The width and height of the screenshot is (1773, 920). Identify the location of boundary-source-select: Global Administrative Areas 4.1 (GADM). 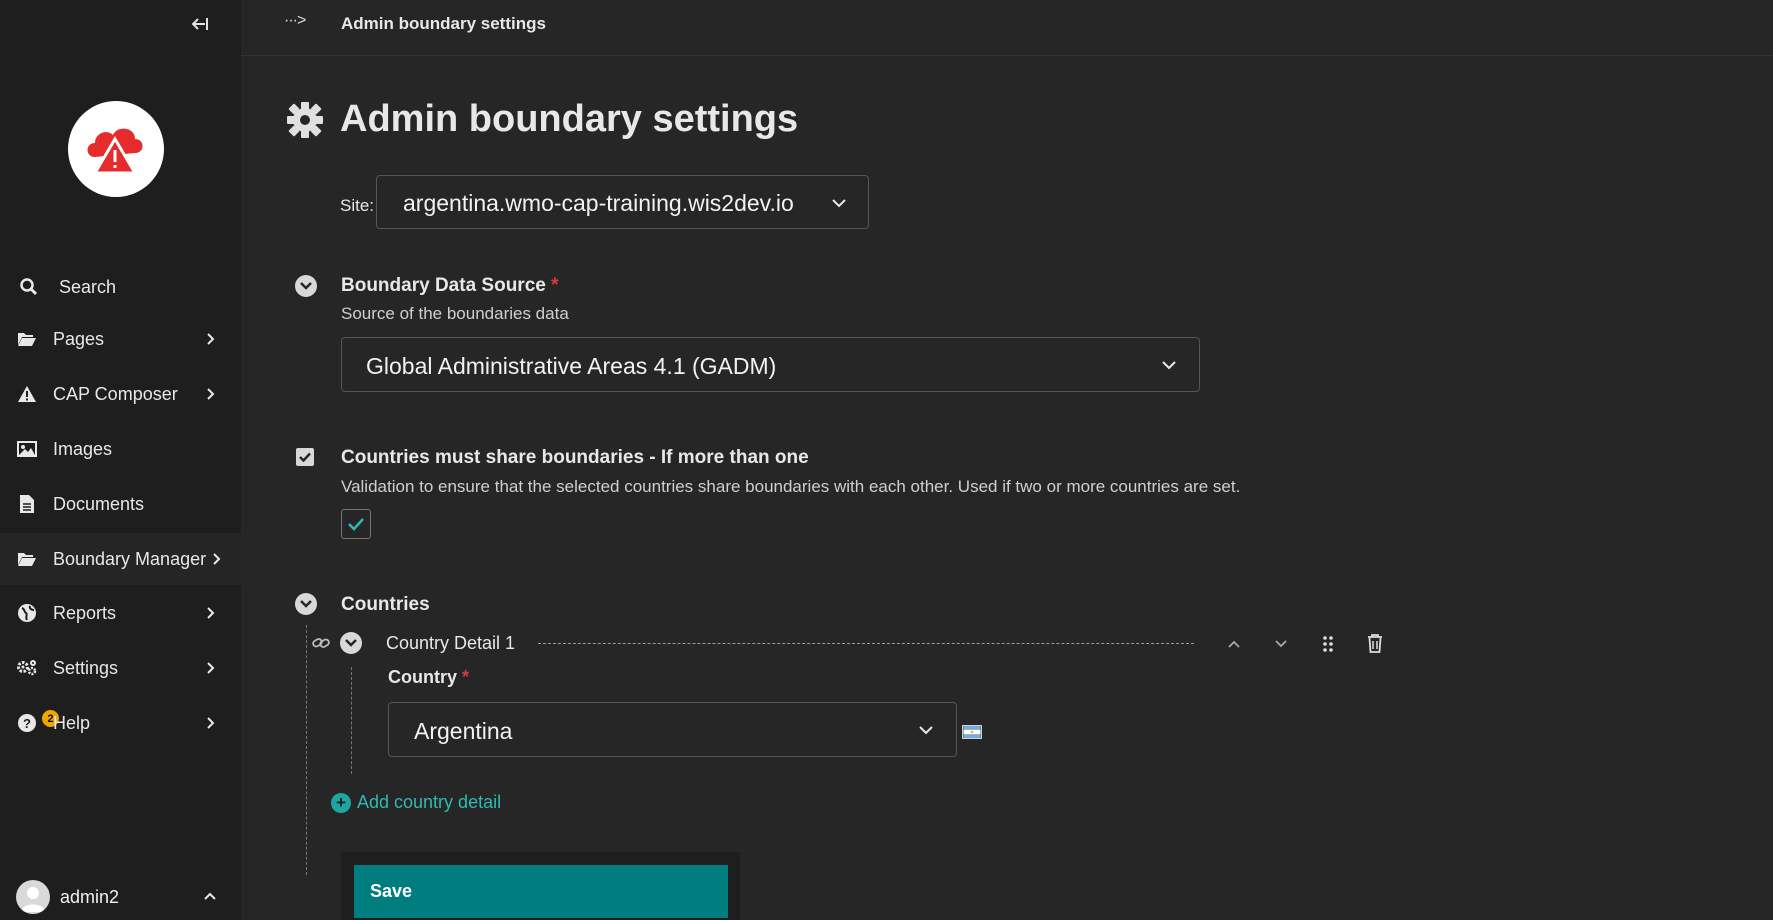
(770, 364).